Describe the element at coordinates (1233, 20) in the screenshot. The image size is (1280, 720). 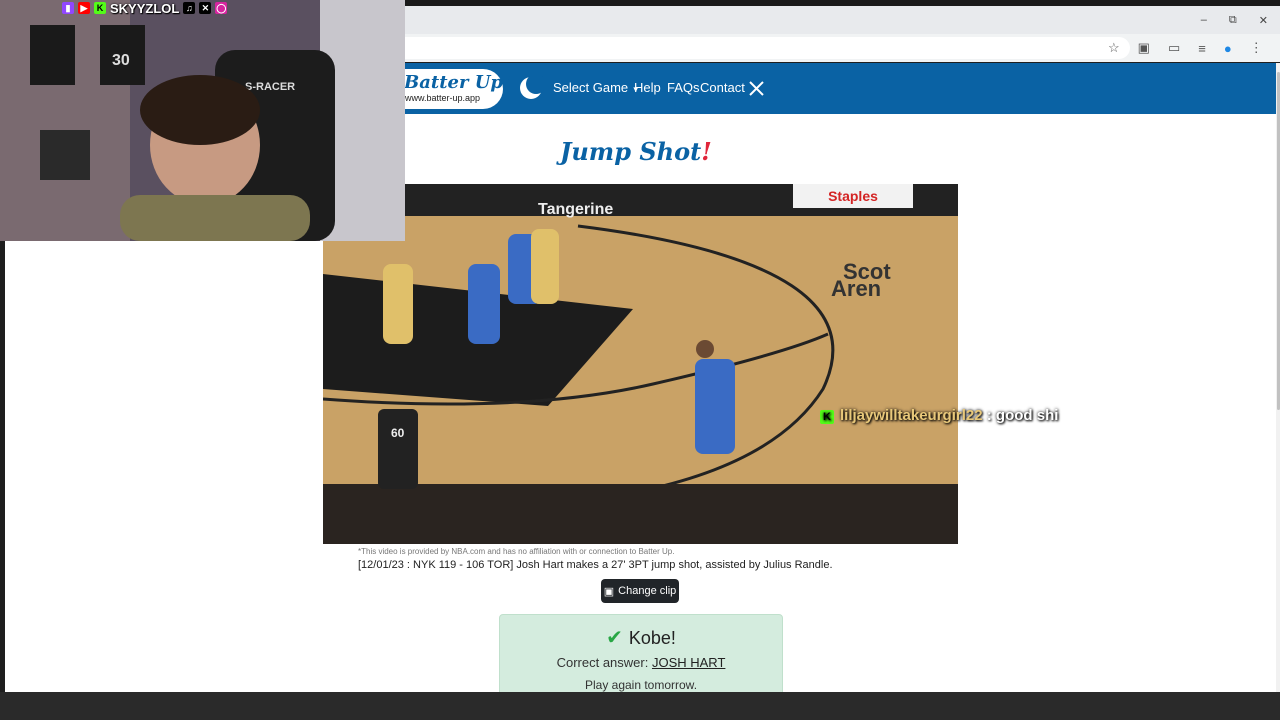
I see `restore-icon: ⧉` at that location.